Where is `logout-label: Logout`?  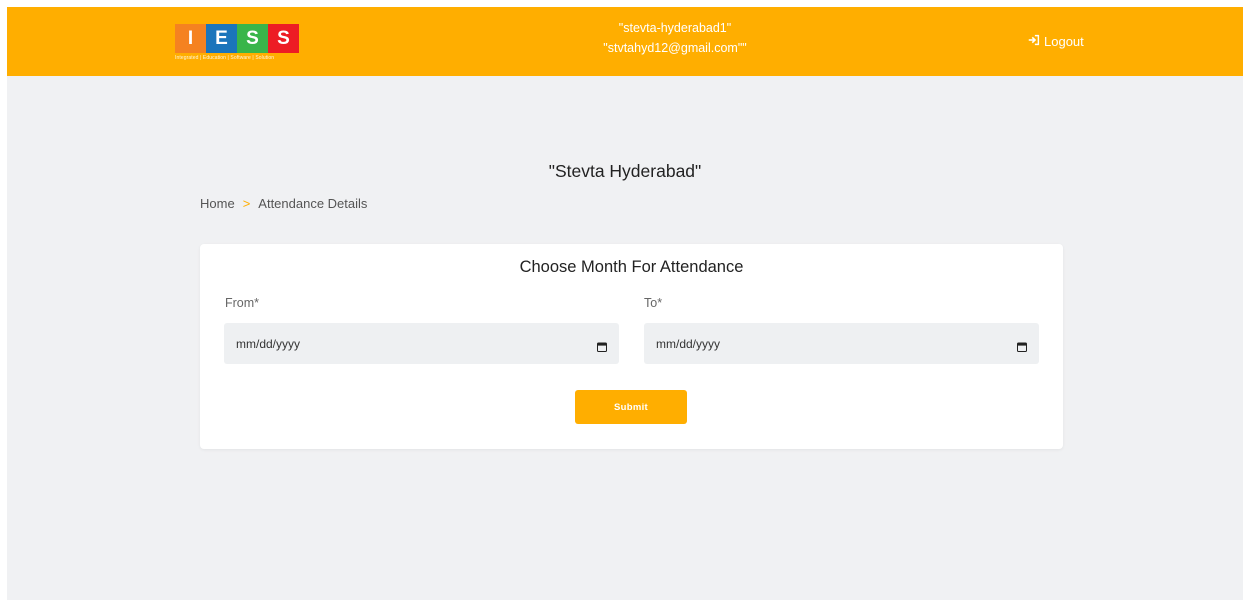 logout-label: Logout is located at coordinates (1064, 41).